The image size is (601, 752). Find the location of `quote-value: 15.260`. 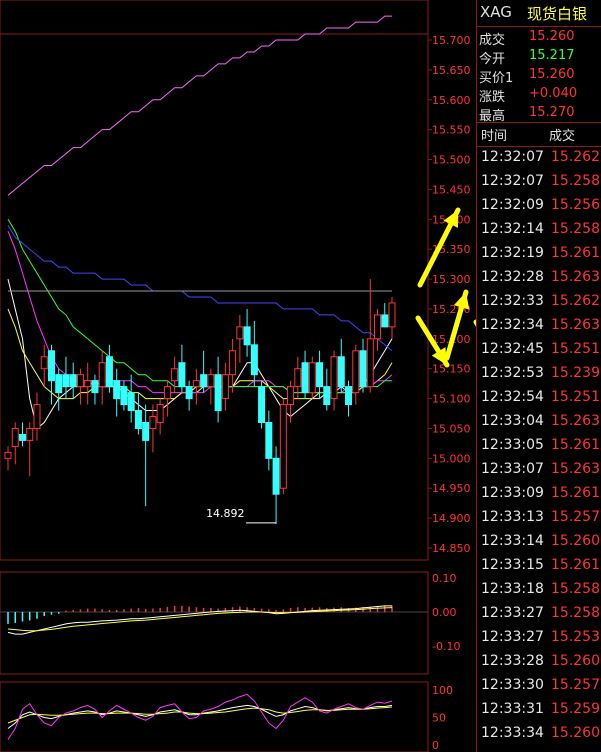

quote-value: 15.260 is located at coordinates (552, 36).